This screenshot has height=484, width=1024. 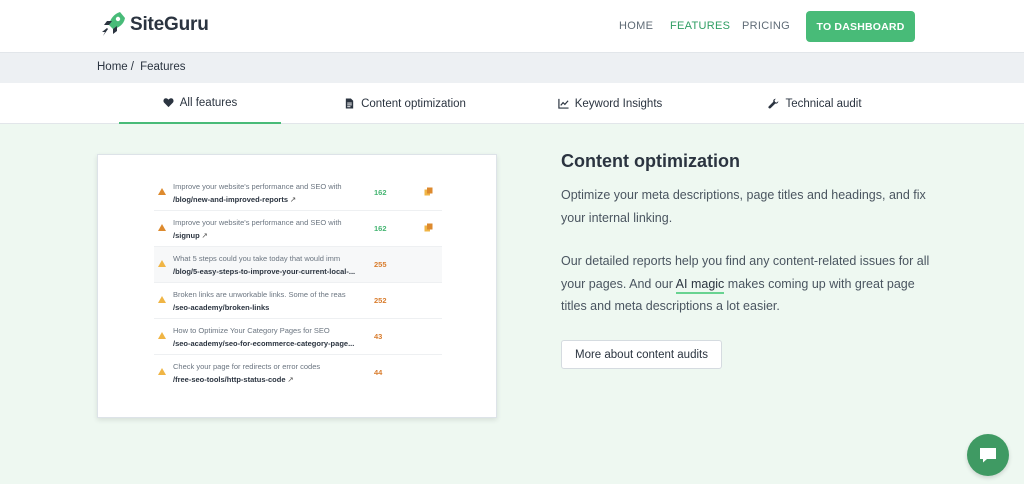 I want to click on line-chart-icon, so click(x=563, y=103).